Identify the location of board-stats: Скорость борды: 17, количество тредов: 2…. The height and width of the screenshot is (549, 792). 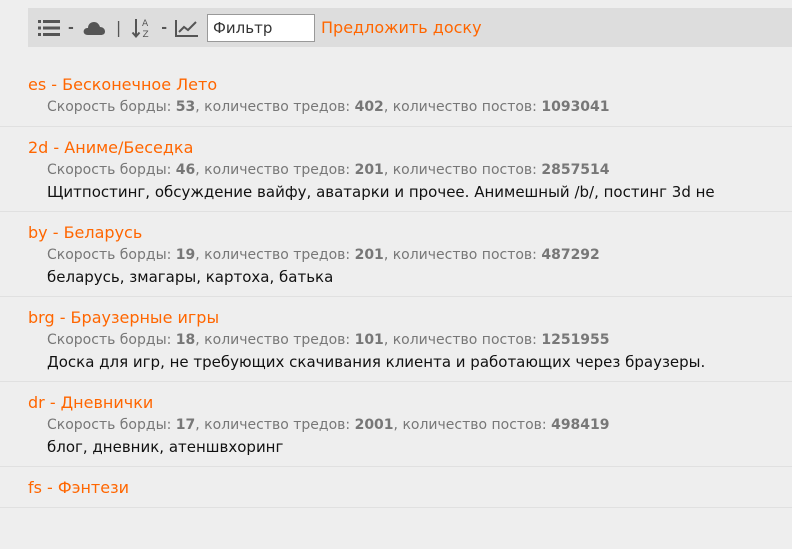
(328, 425).